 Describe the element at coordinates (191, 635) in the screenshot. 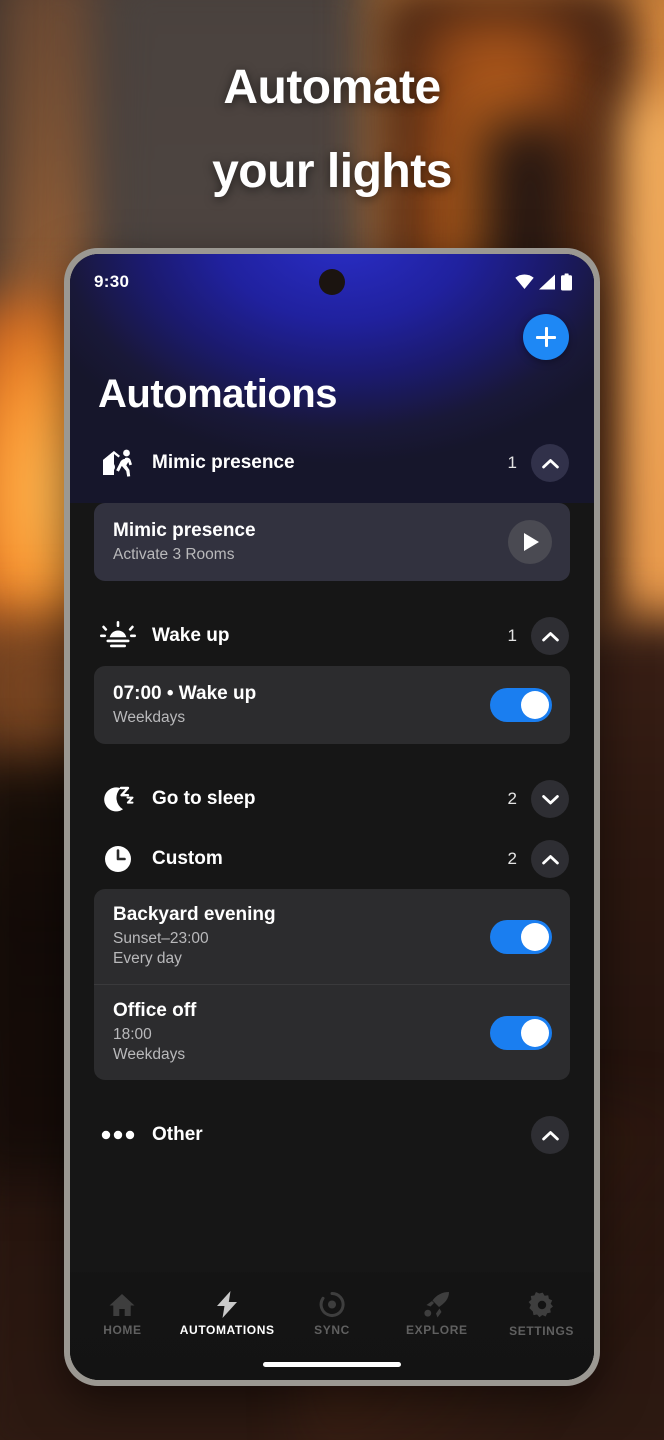

I see `group-name: Wake up` at that location.